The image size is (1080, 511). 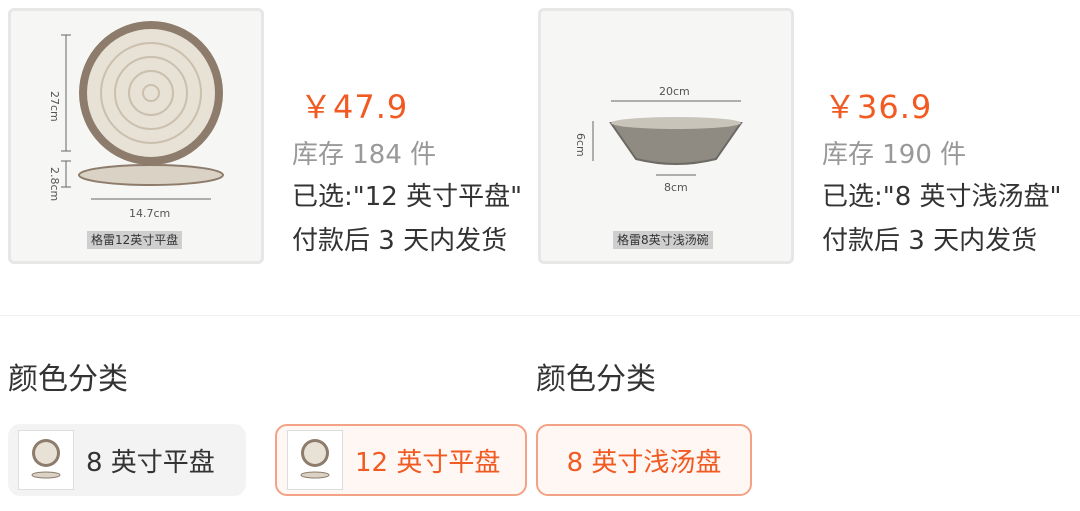 I want to click on selected-variant: 已选:"12 英寸平盘", so click(x=407, y=197).